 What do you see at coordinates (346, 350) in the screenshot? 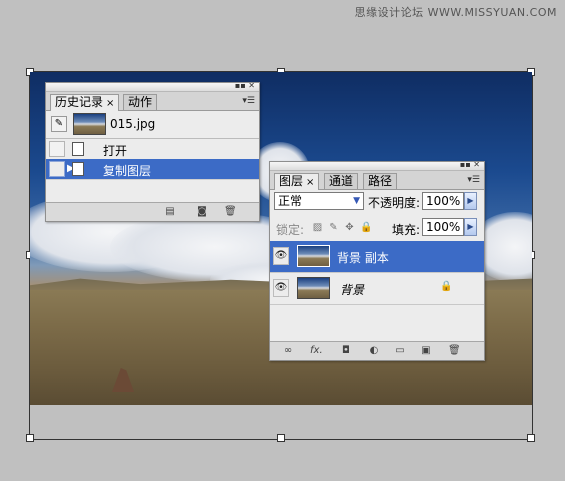
I see `mask-icon: ◘` at bounding box center [346, 350].